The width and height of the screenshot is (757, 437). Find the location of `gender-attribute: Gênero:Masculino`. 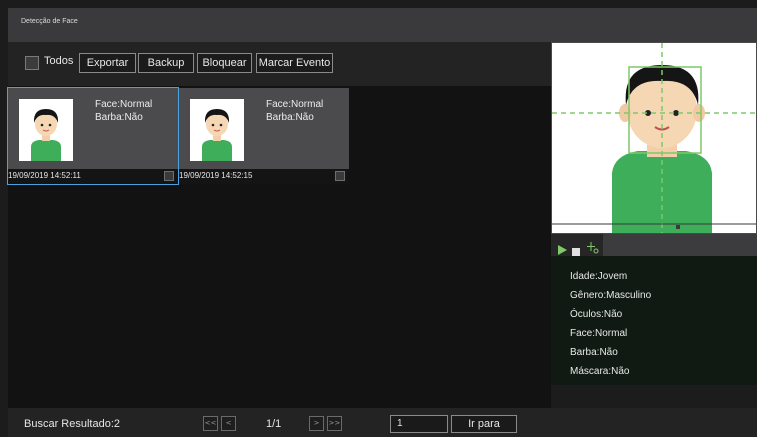

gender-attribute: Gênero:Masculino is located at coordinates (611, 295).